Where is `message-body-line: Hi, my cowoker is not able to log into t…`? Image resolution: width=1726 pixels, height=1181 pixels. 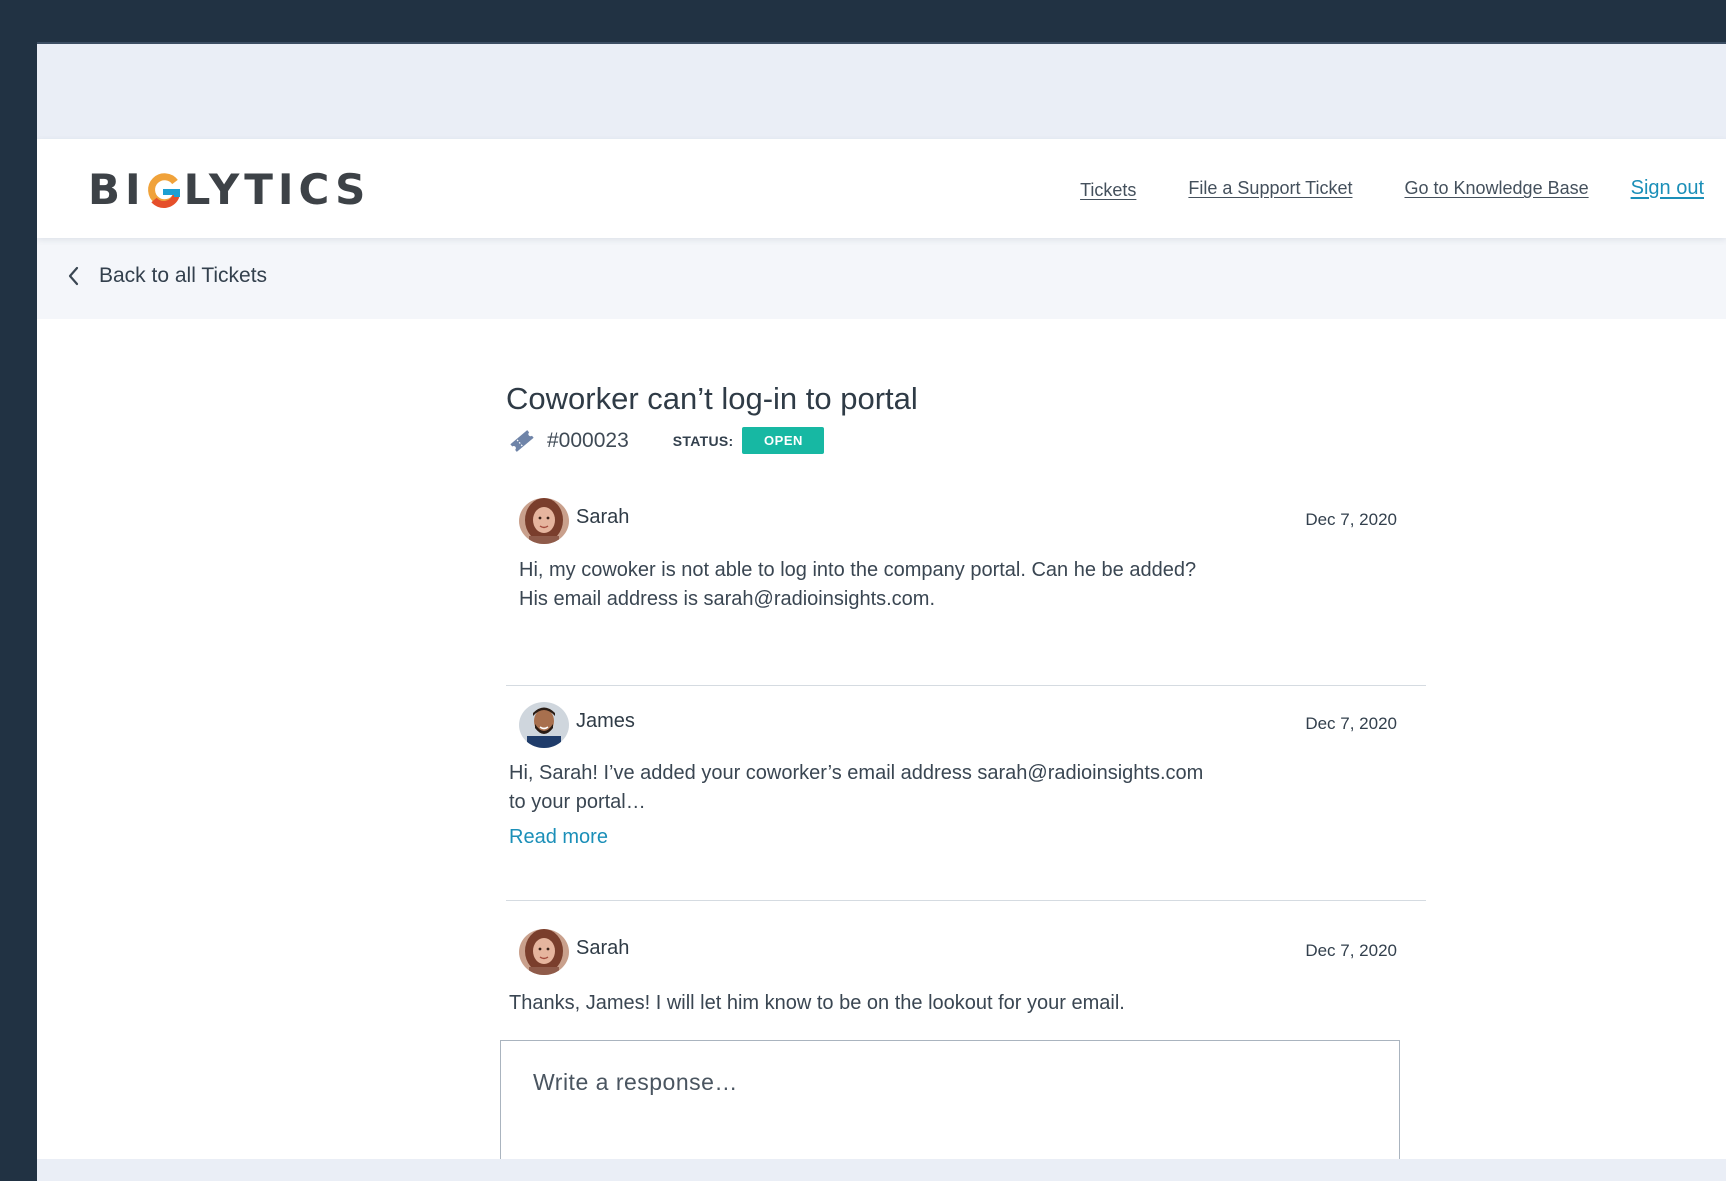 message-body-line: Hi, my cowoker is not able to log into t… is located at coordinates (858, 570).